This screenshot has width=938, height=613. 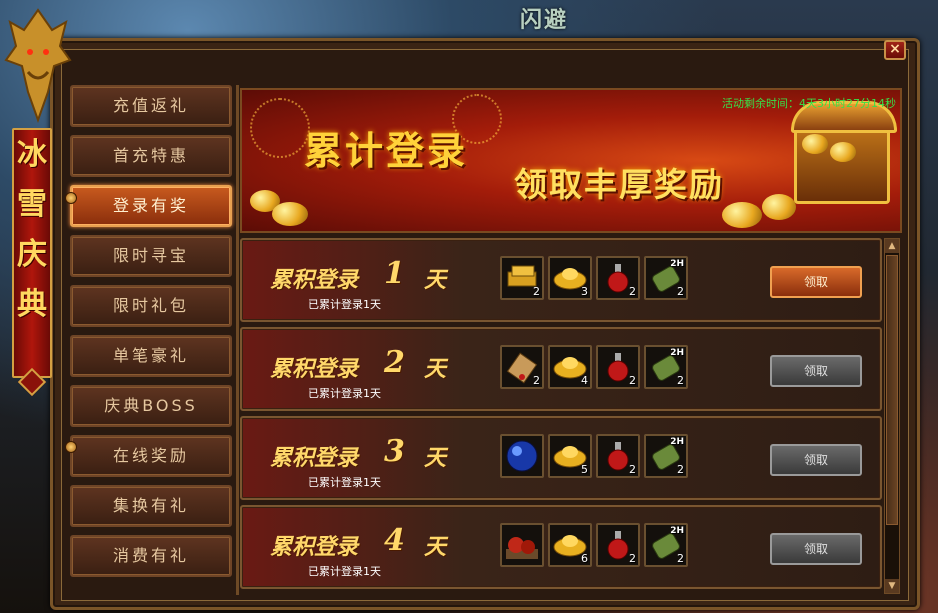 I want to click on menu-item-first-recharge: 首充特惠, so click(x=151, y=156).